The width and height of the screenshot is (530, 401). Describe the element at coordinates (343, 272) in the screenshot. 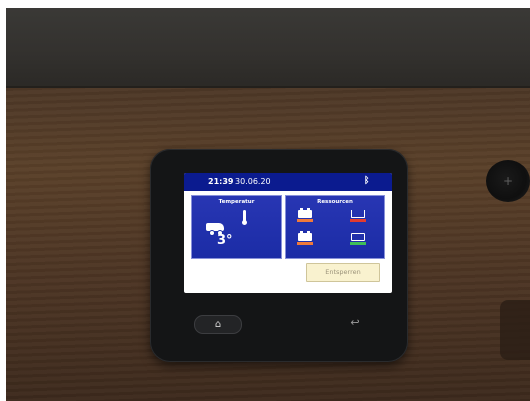

I see `unlock-button: Entsperren` at that location.